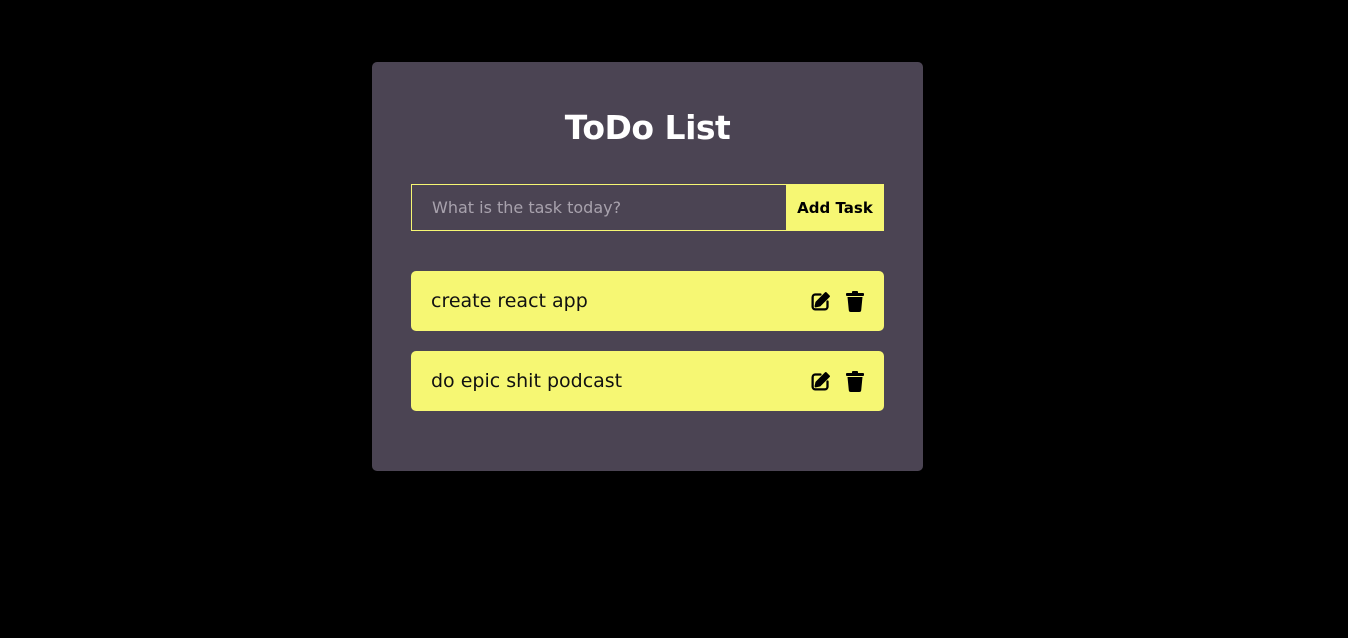  I want to click on add-task-button: Add Task, so click(835, 207).